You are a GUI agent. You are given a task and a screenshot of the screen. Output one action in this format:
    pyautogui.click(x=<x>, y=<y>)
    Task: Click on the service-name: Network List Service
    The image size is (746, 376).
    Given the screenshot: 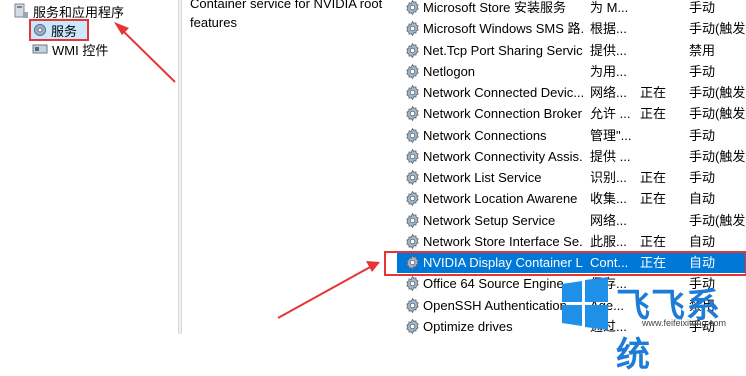 What is the action you would take?
    pyautogui.click(x=482, y=177)
    